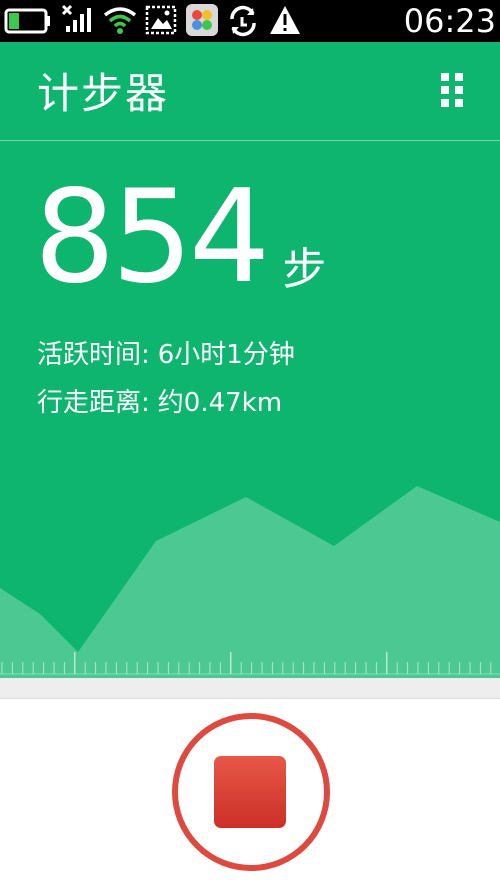 This screenshot has height=889, width=500. I want to click on active-time-label: 活跃时间:, so click(93, 355).